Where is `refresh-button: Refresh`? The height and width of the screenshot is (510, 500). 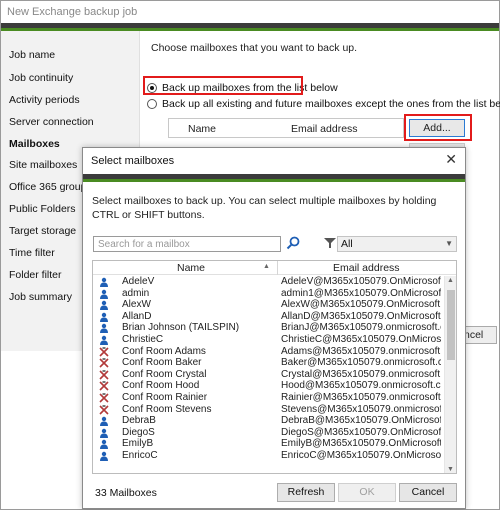 refresh-button: Refresh is located at coordinates (306, 492).